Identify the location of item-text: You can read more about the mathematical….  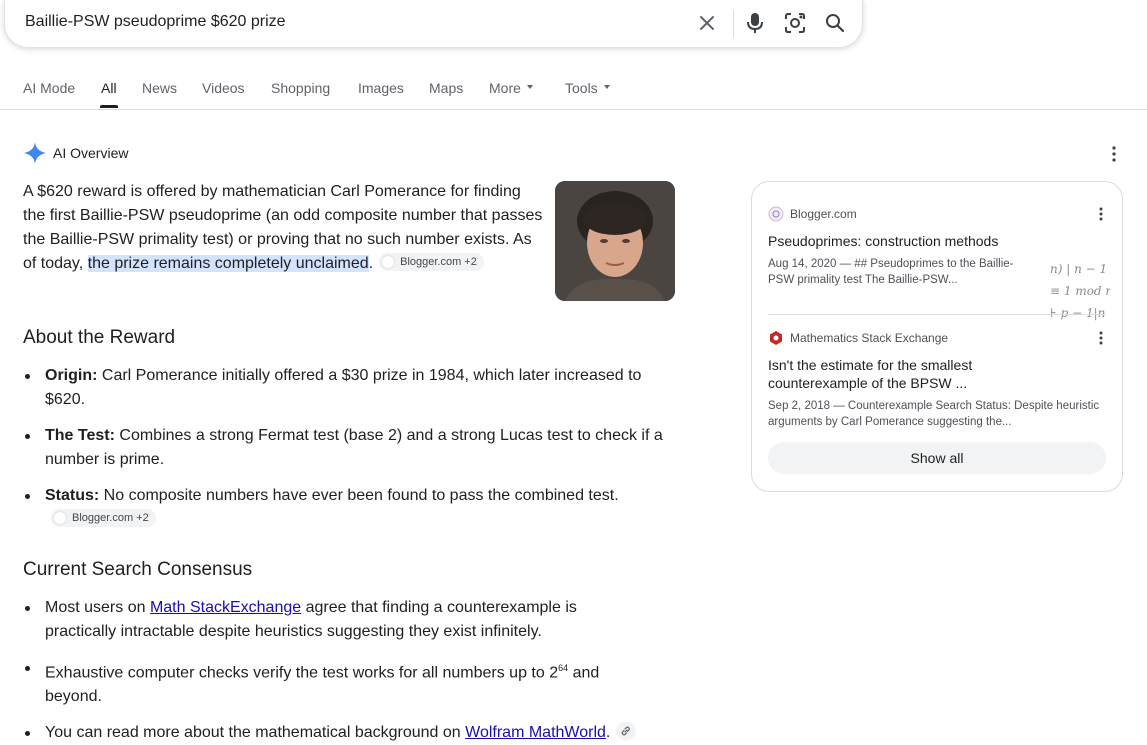
(255, 733).